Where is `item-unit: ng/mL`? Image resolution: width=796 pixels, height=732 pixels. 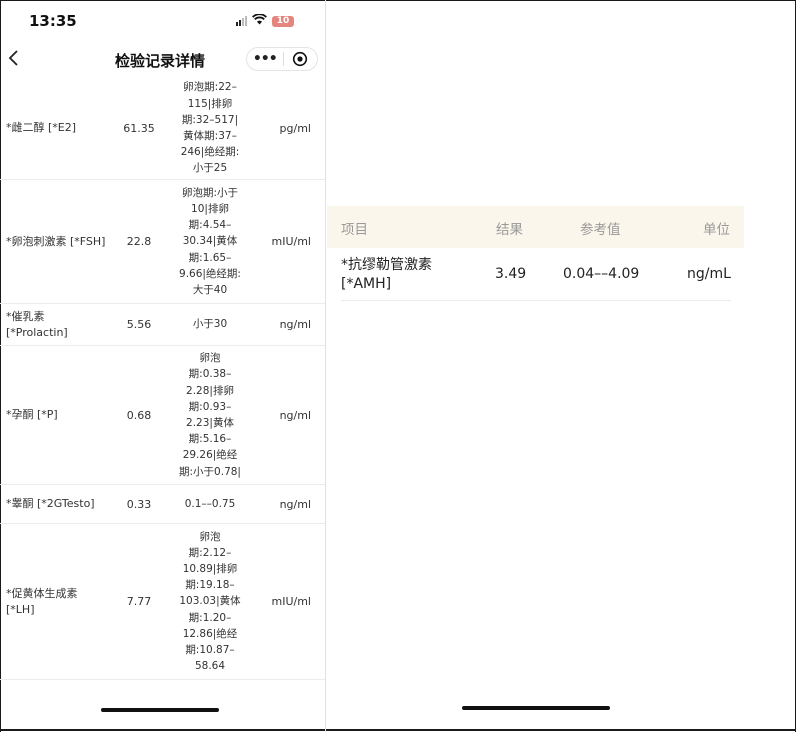
item-unit: ng/mL is located at coordinates (709, 274).